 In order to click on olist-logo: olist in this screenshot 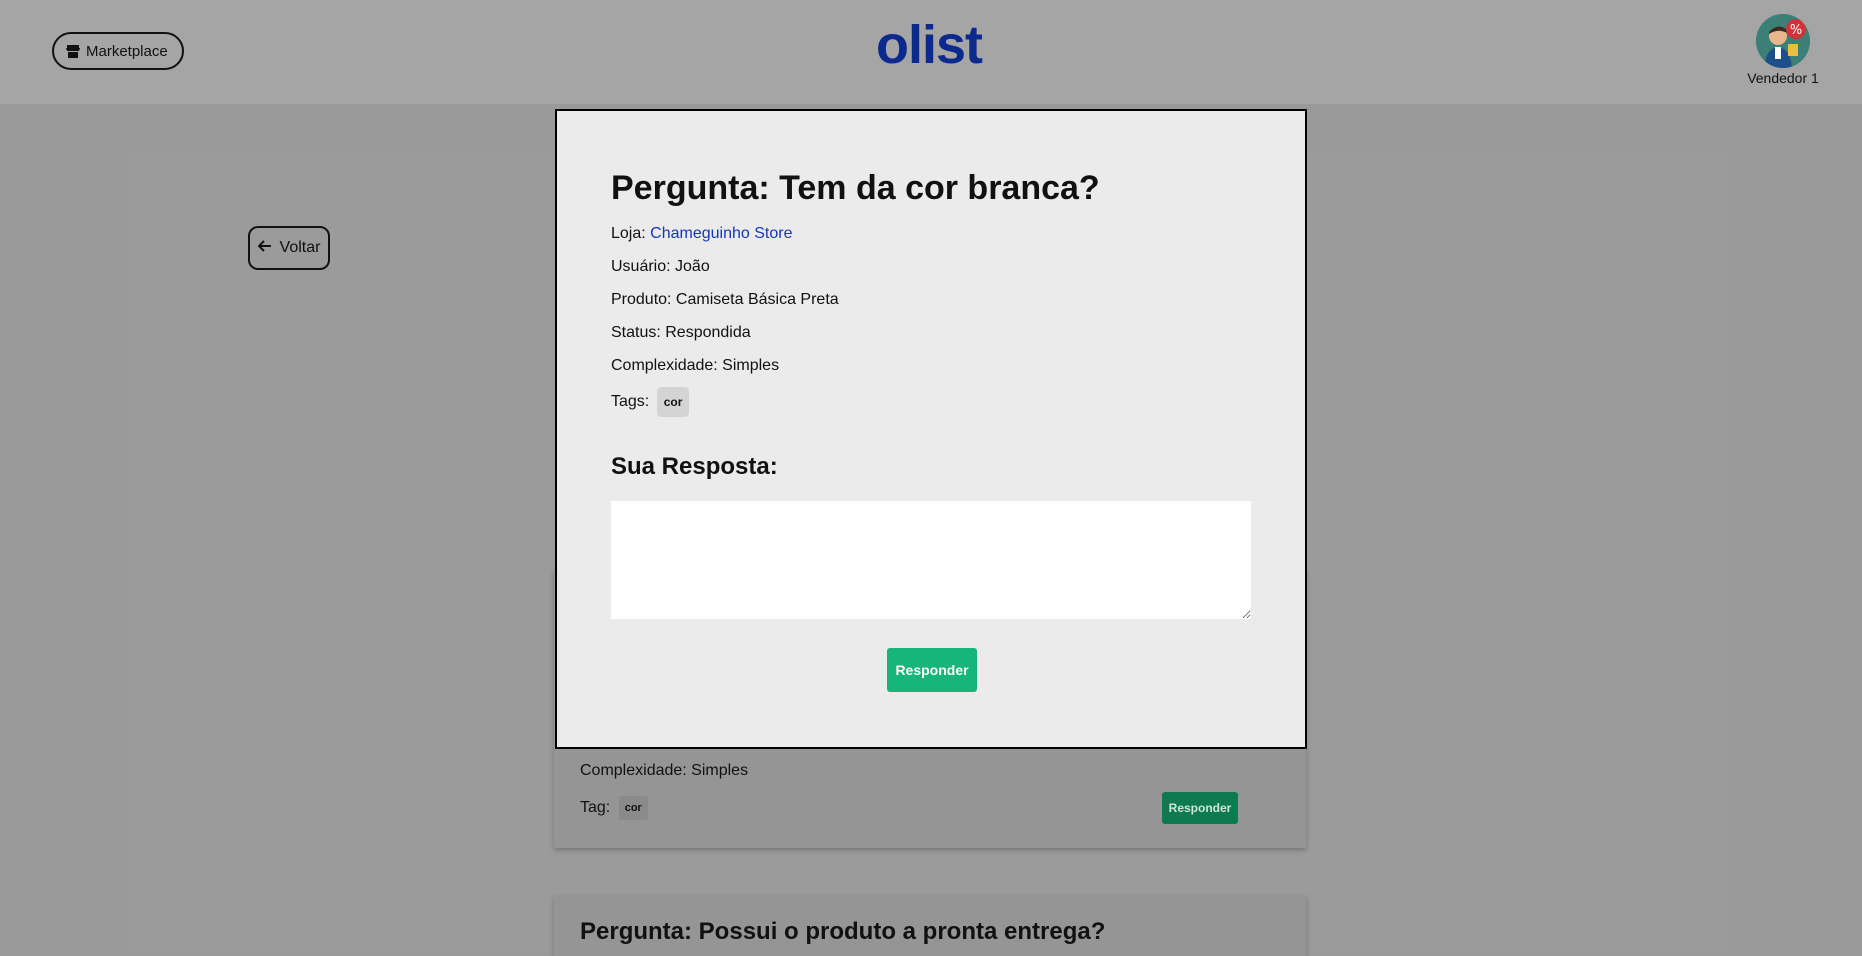, I will do `click(929, 45)`.